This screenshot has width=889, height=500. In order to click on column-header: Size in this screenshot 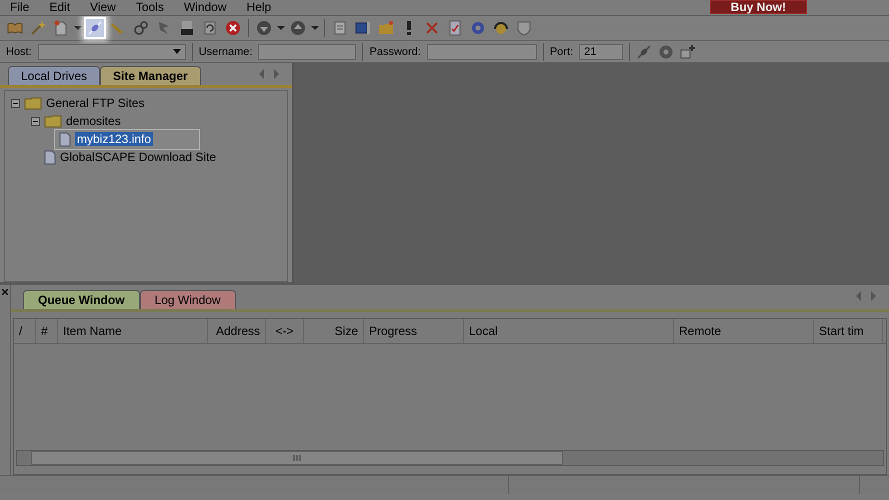, I will do `click(334, 331)`.